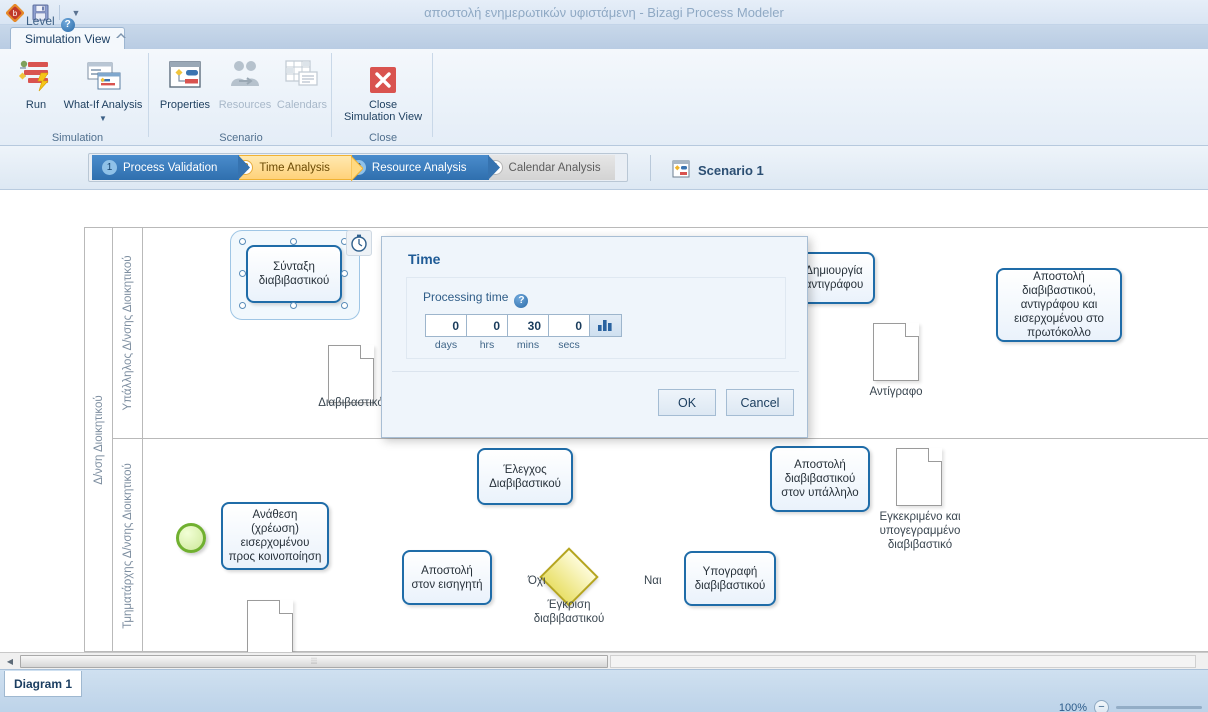  I want to click on run-label: Run, so click(36, 105).